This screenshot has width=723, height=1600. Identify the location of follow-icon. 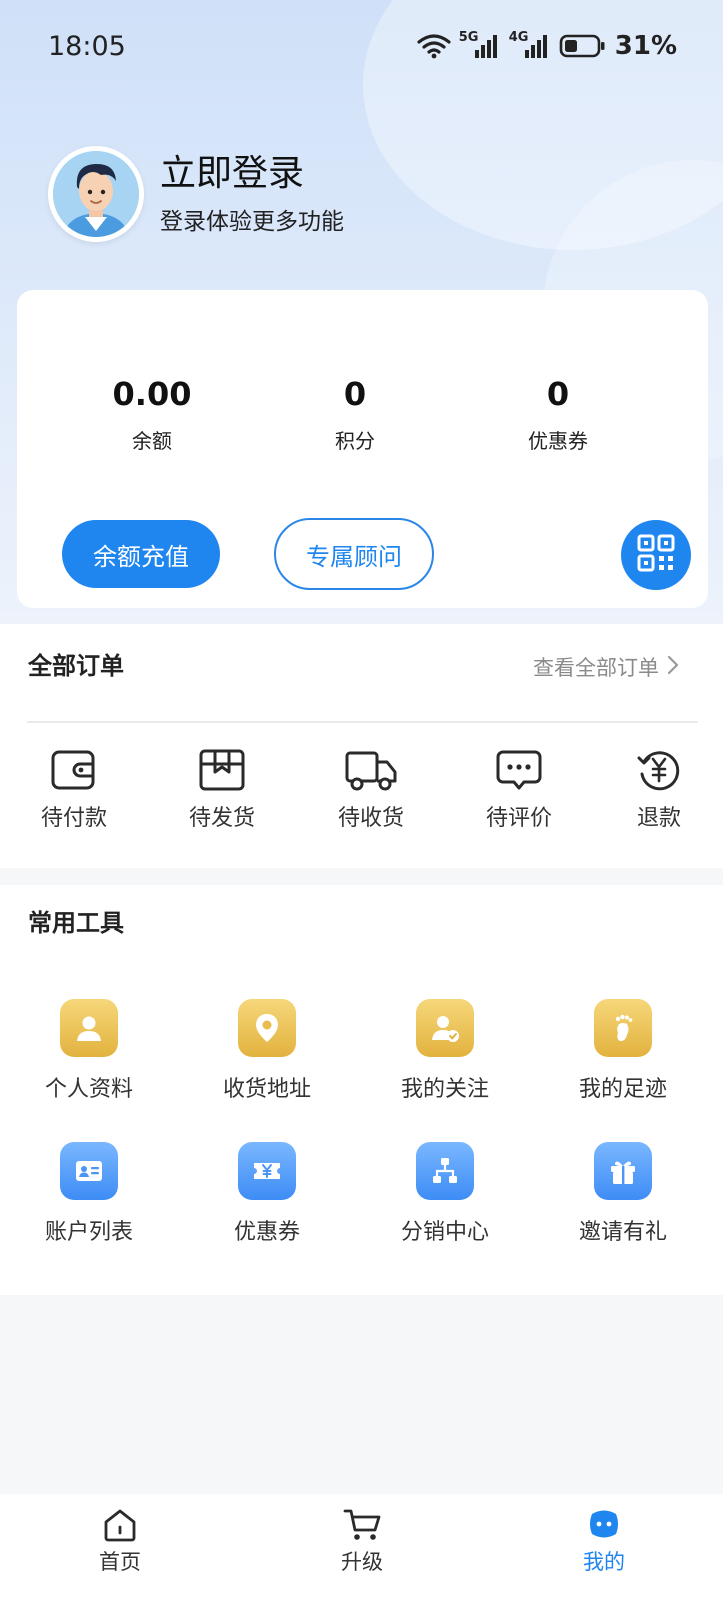
(445, 1028).